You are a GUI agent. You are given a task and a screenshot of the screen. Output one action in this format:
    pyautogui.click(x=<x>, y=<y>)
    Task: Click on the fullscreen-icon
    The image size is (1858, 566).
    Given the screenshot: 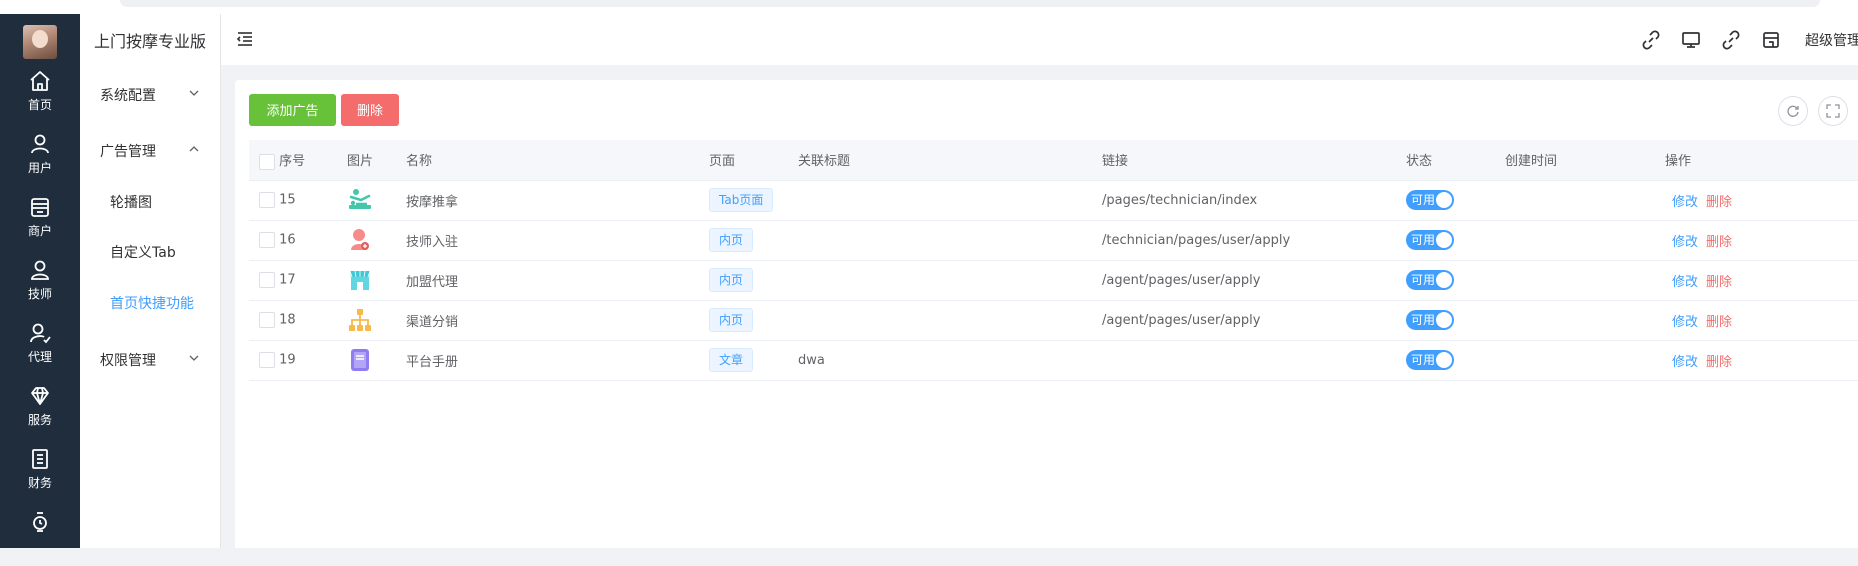 What is the action you would take?
    pyautogui.click(x=1833, y=111)
    